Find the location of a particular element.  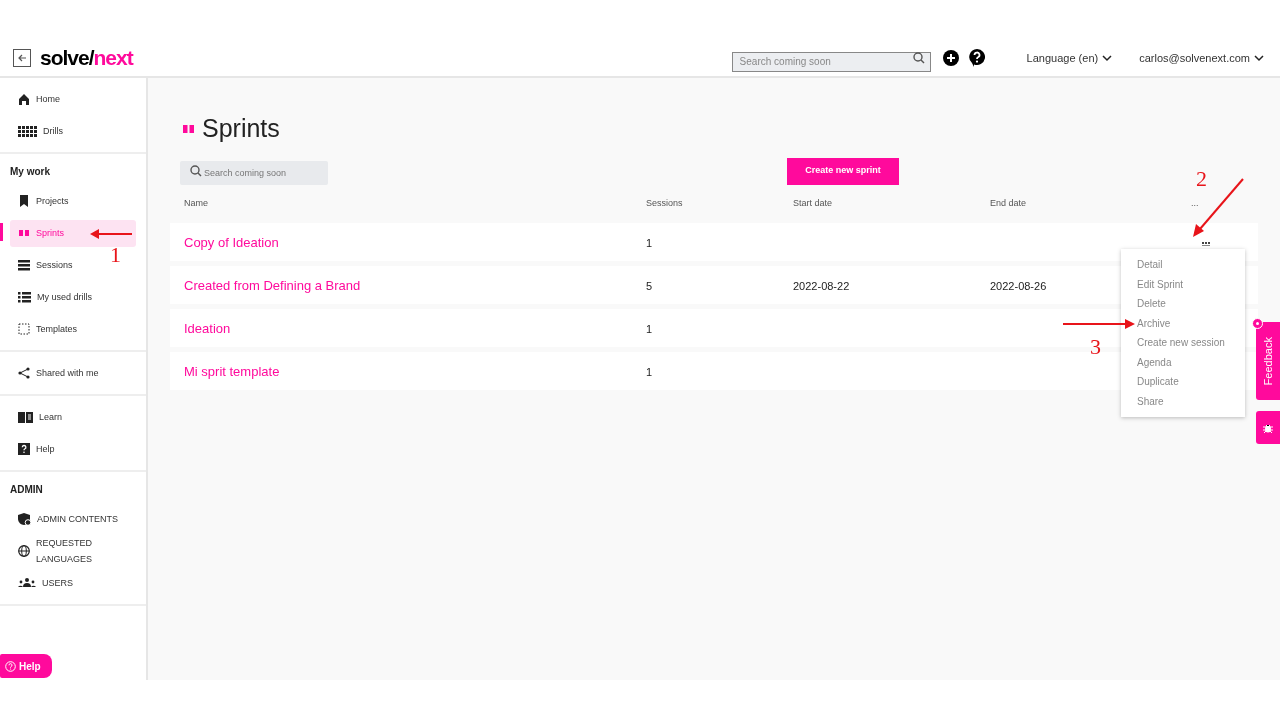

column-header: Start date is located at coordinates (813, 202).